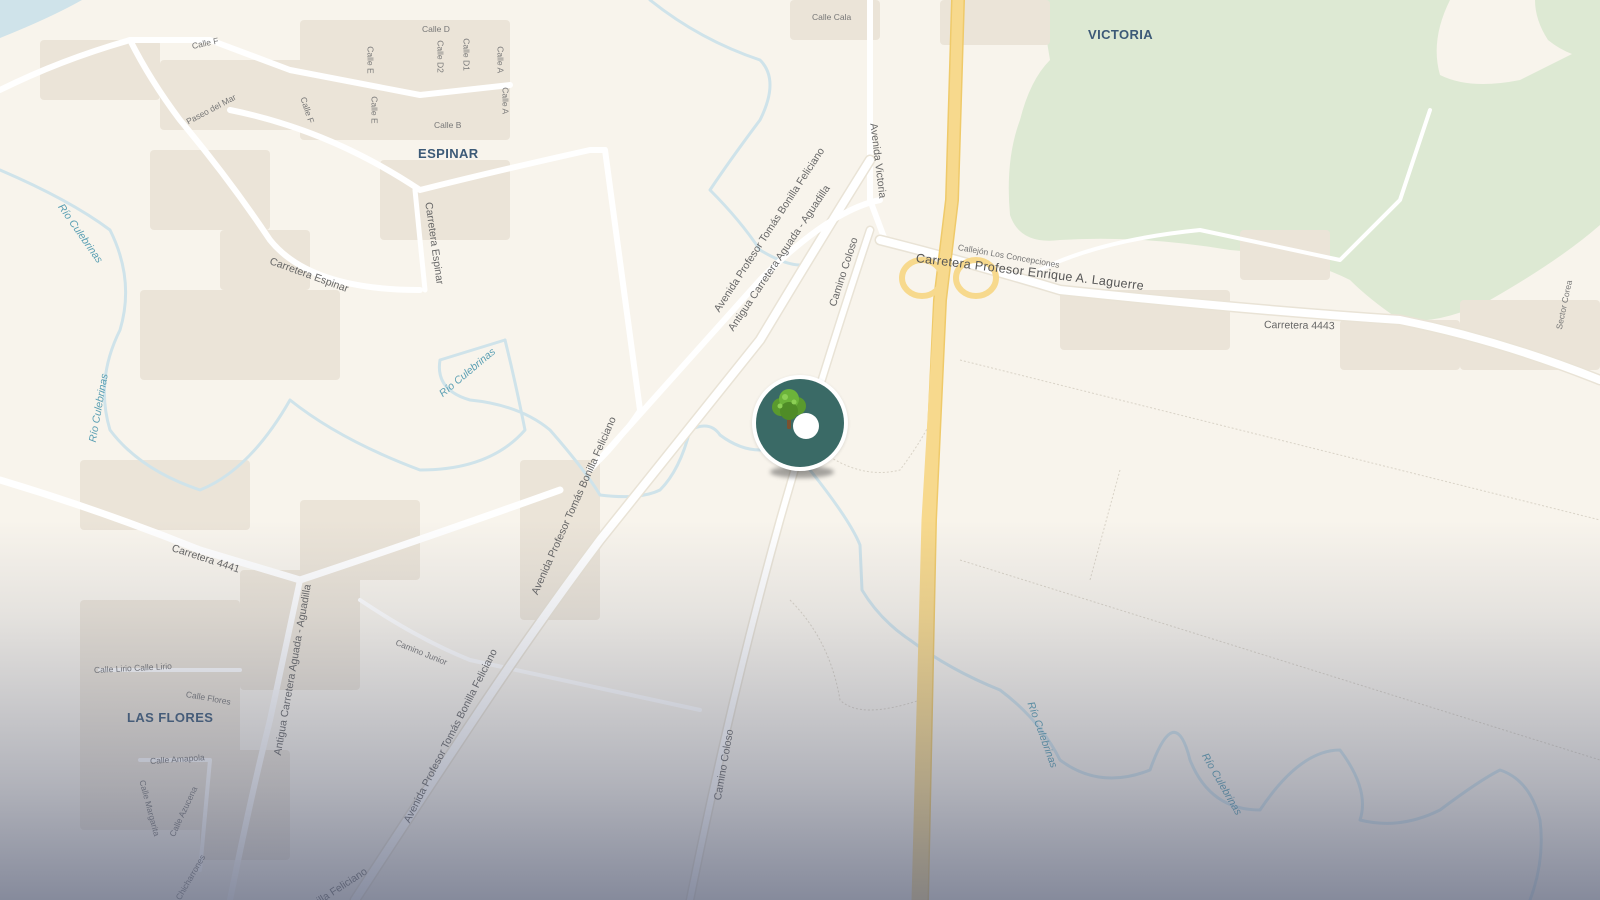 The height and width of the screenshot is (900, 1600). Describe the element at coordinates (374, 110) in the screenshot. I see `street-label-calle-e: Calle E` at that location.